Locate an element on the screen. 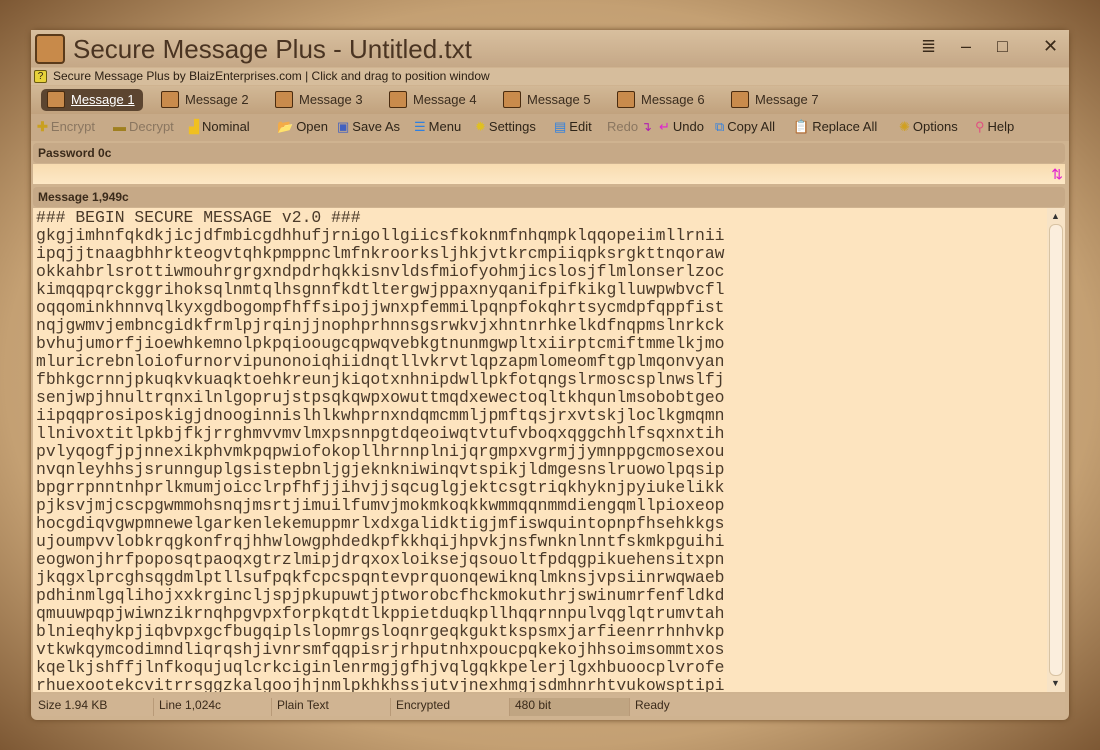 The height and width of the screenshot is (750, 1100). tab-label: Message 4 is located at coordinates (445, 99).